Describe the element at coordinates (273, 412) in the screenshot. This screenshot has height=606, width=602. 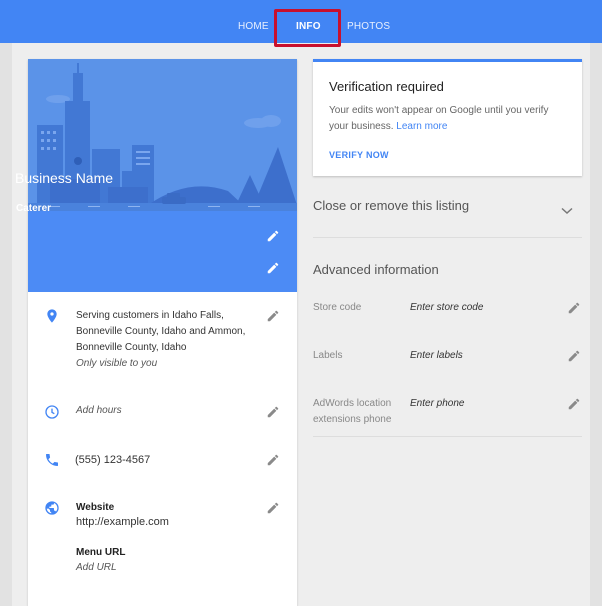
I see `edit-hours-pencil-icon` at that location.